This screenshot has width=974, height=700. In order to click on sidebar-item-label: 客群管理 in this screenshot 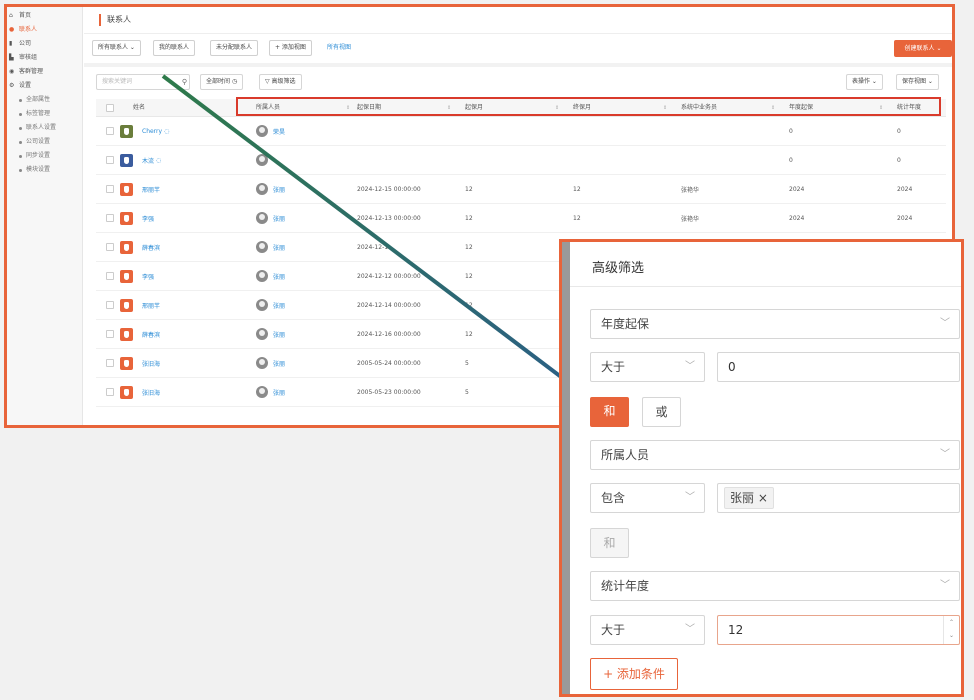, I will do `click(31, 71)`.